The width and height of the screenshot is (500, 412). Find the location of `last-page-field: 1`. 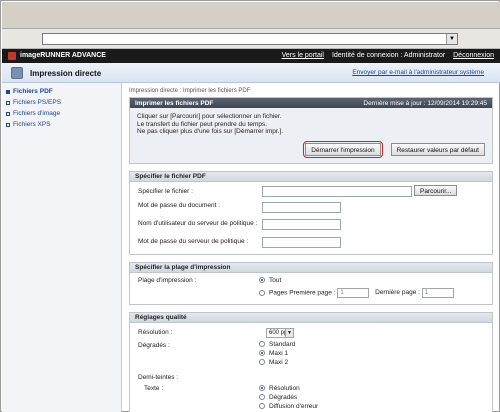

last-page-field: 1 is located at coordinates (437, 292).